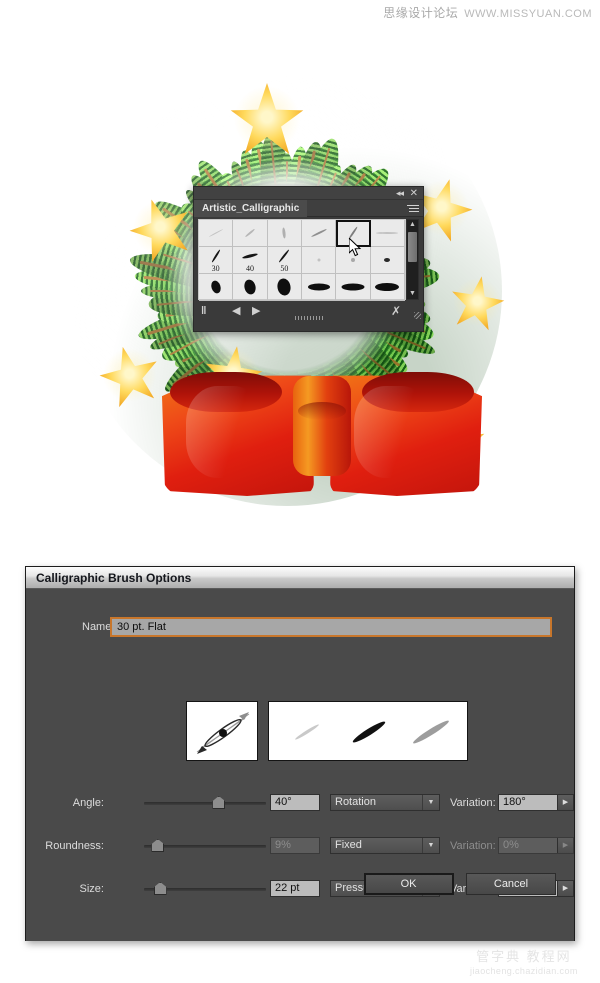 This screenshot has height=983, width=600. What do you see at coordinates (385, 845) in the screenshot?
I see `mode-select: Fixed ▼` at bounding box center [385, 845].